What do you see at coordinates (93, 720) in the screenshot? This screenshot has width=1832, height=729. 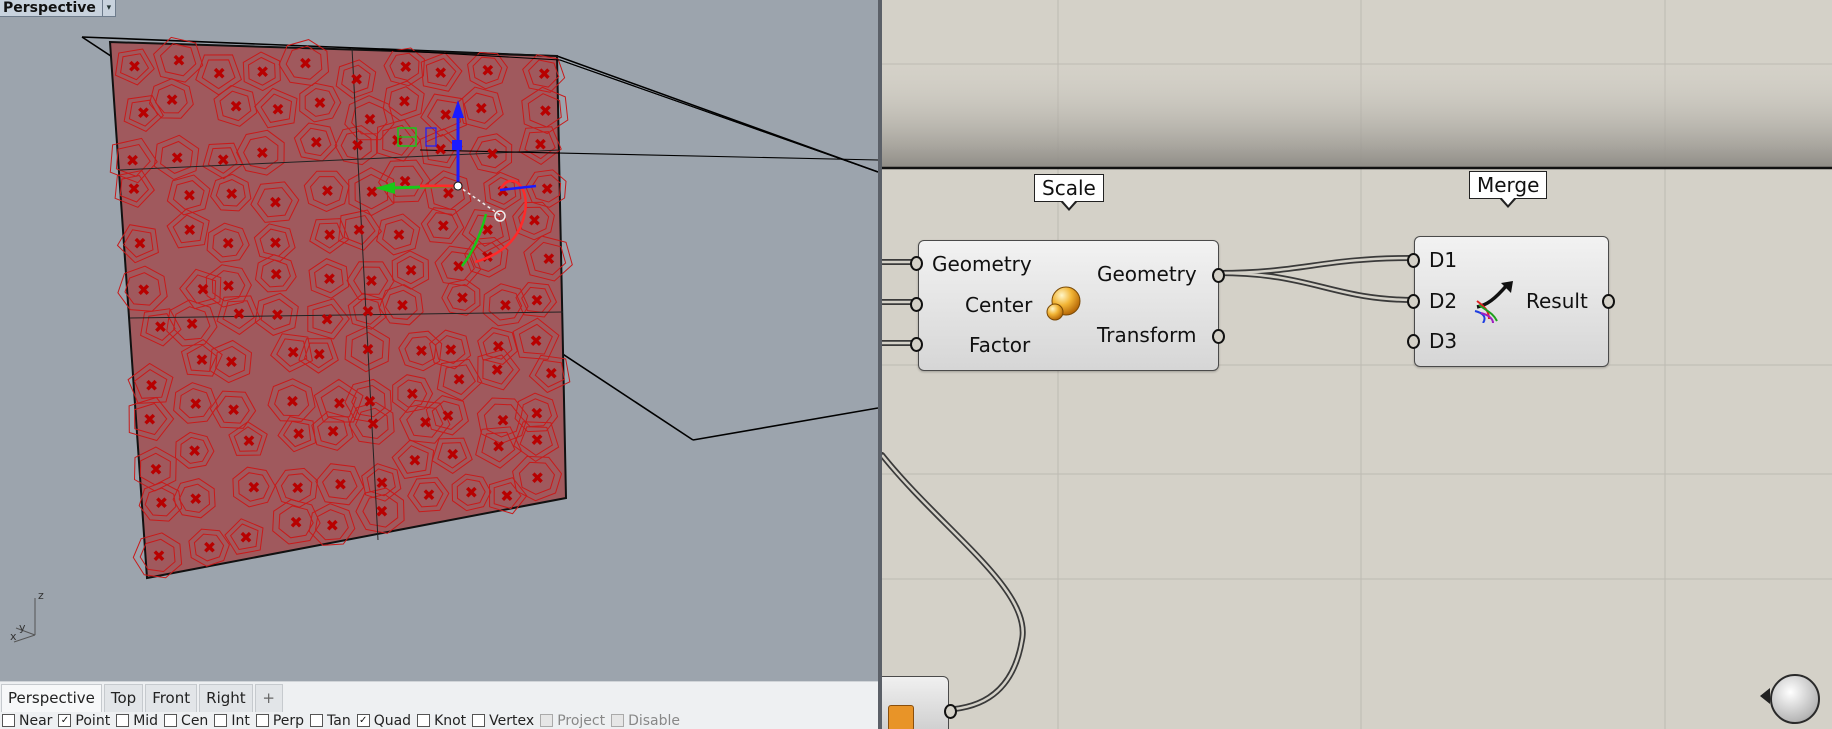 I see `osnap-label: Point` at bounding box center [93, 720].